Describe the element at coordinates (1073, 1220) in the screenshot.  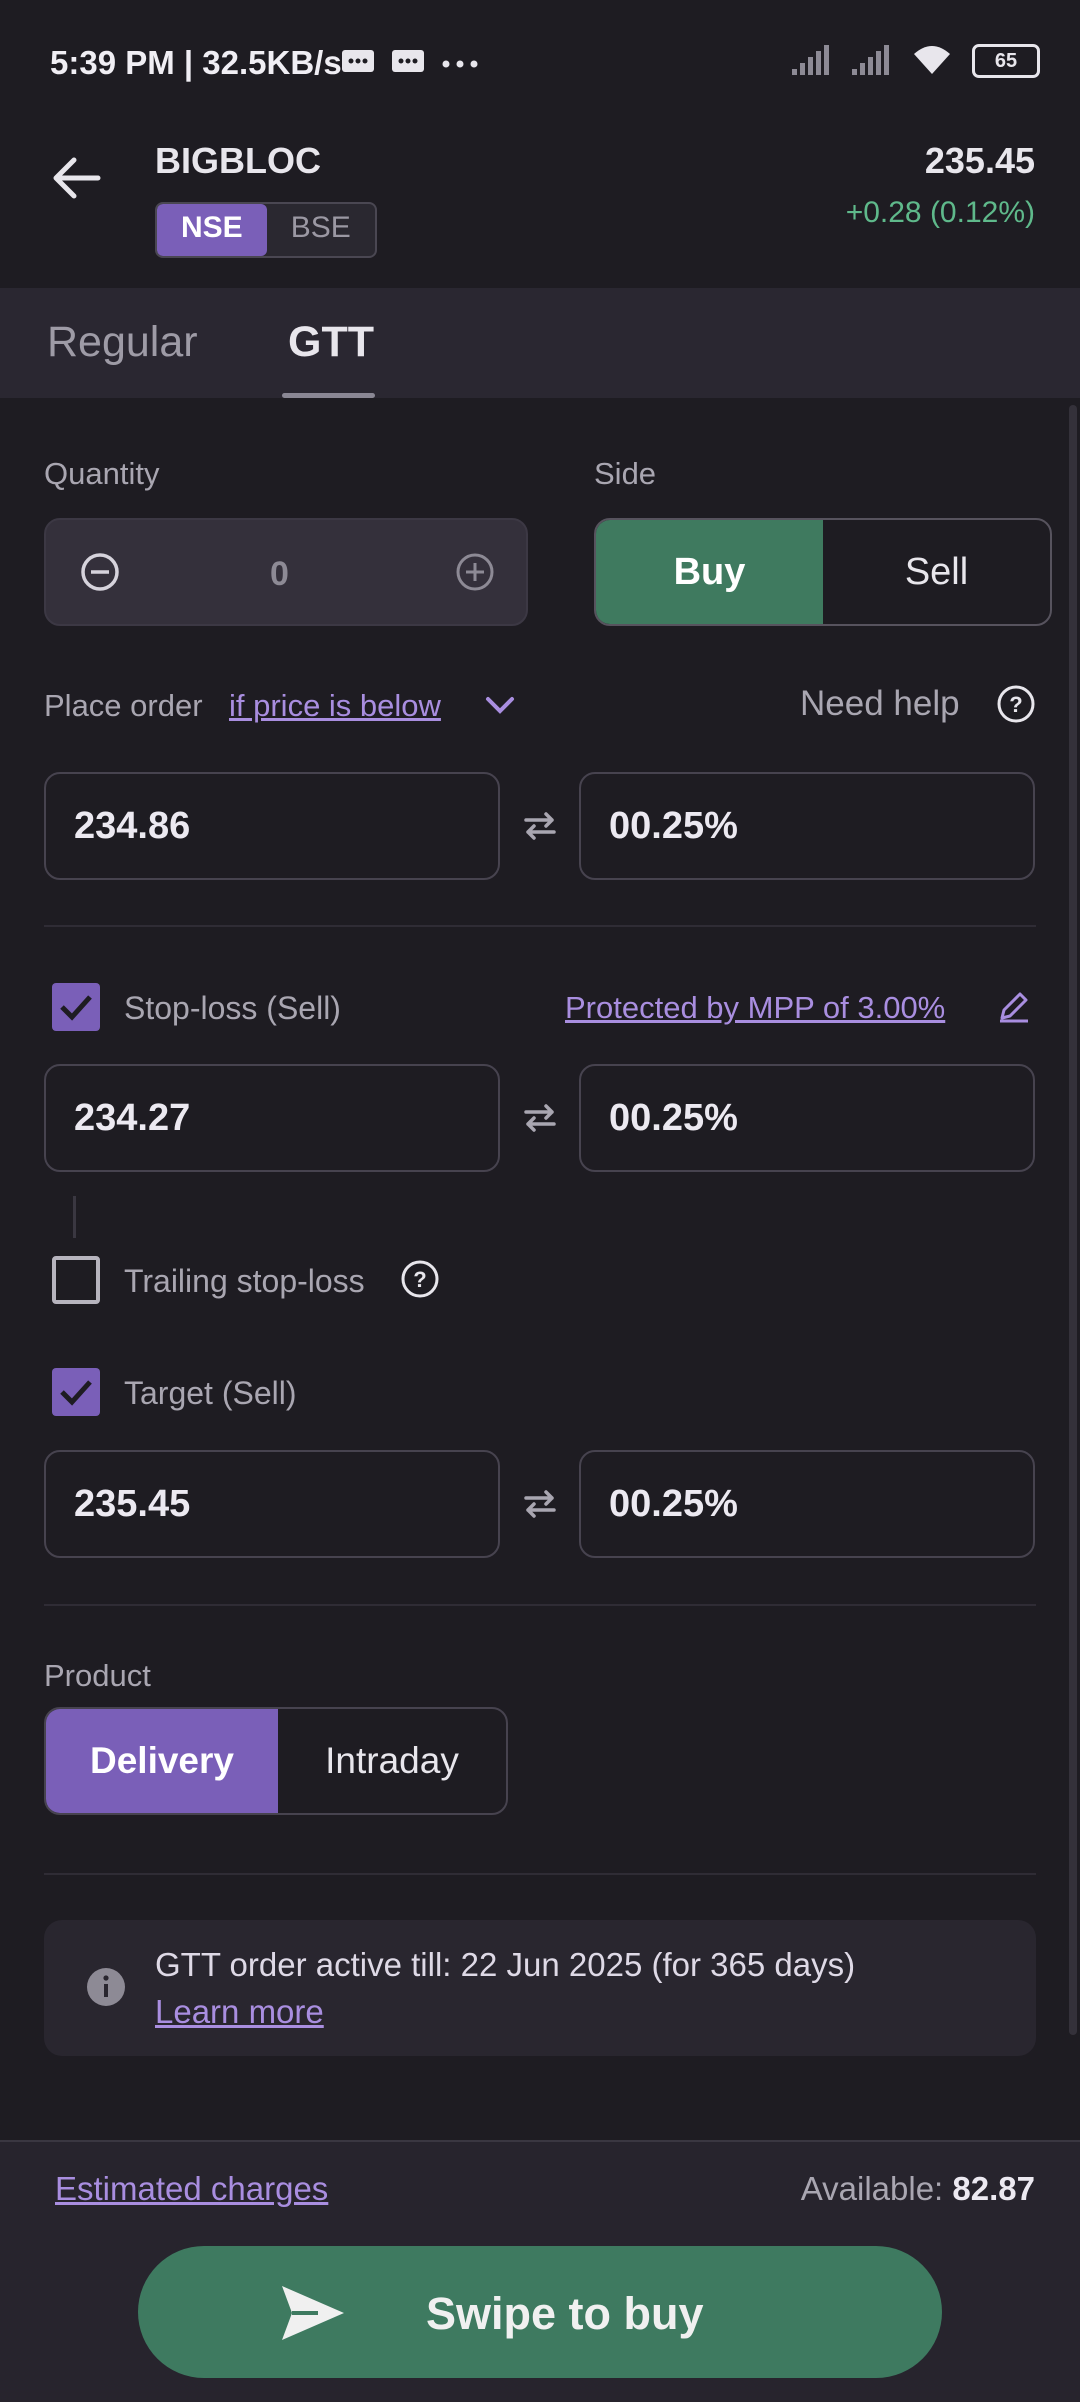
I see `scrollbar` at that location.